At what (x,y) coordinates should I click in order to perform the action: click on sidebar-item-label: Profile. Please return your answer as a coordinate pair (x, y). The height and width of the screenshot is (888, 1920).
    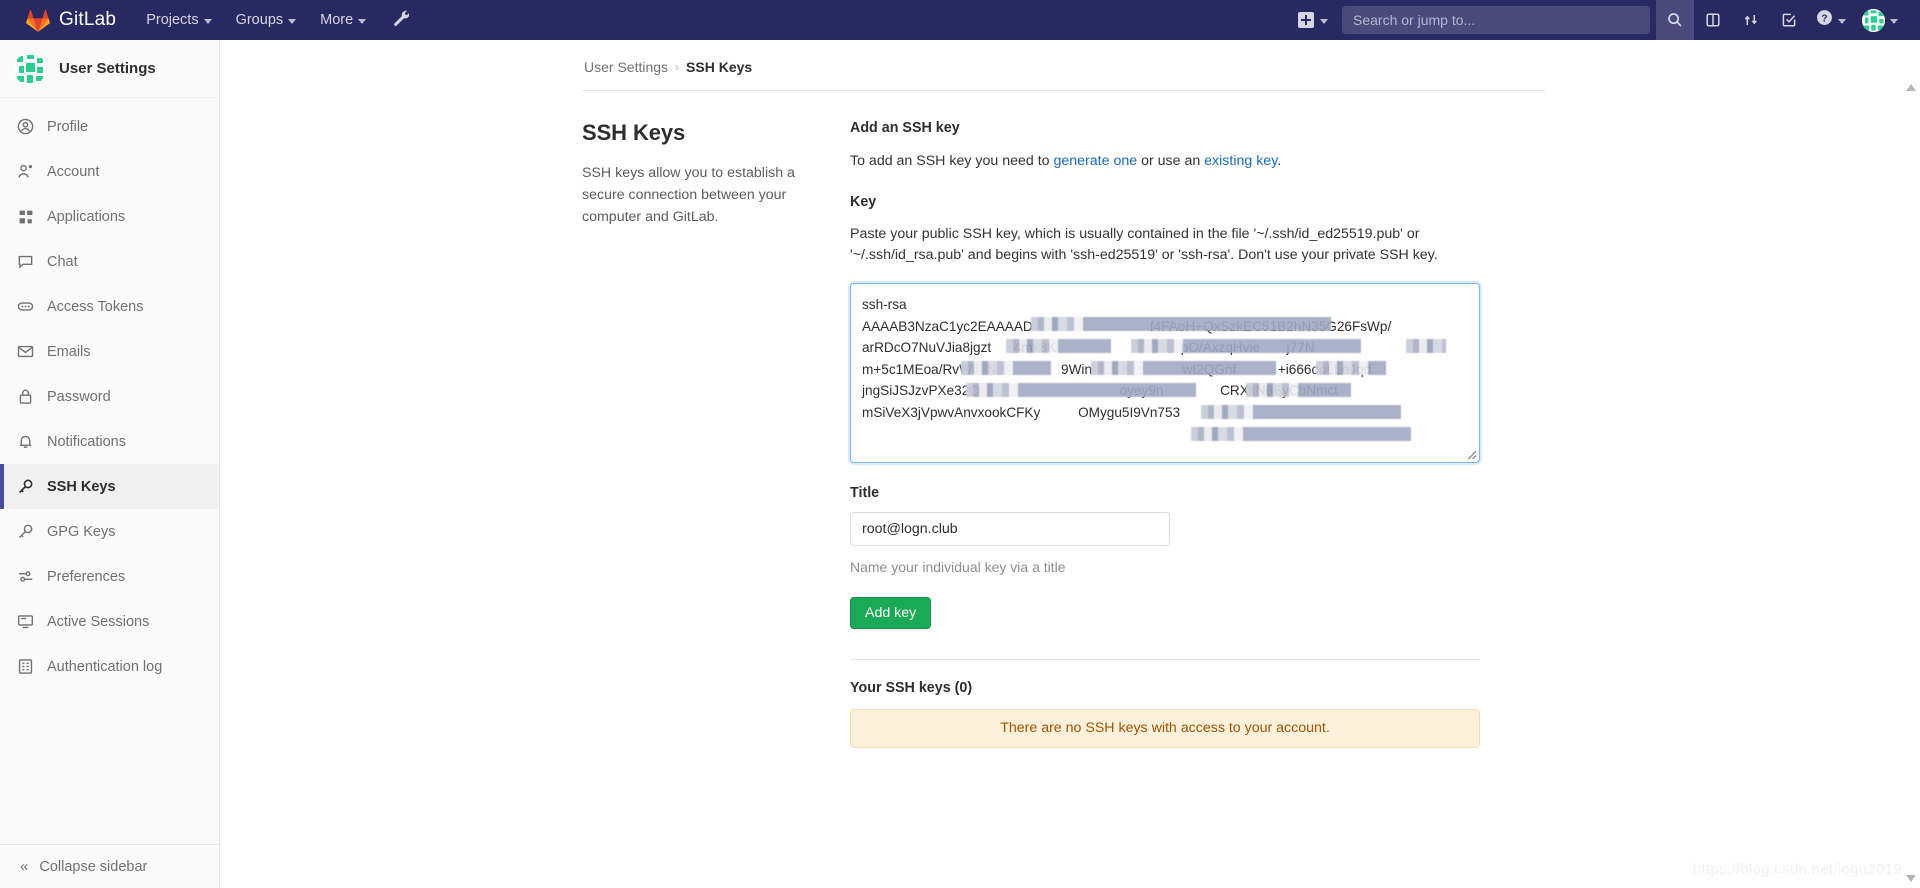
    Looking at the image, I should click on (68, 126).